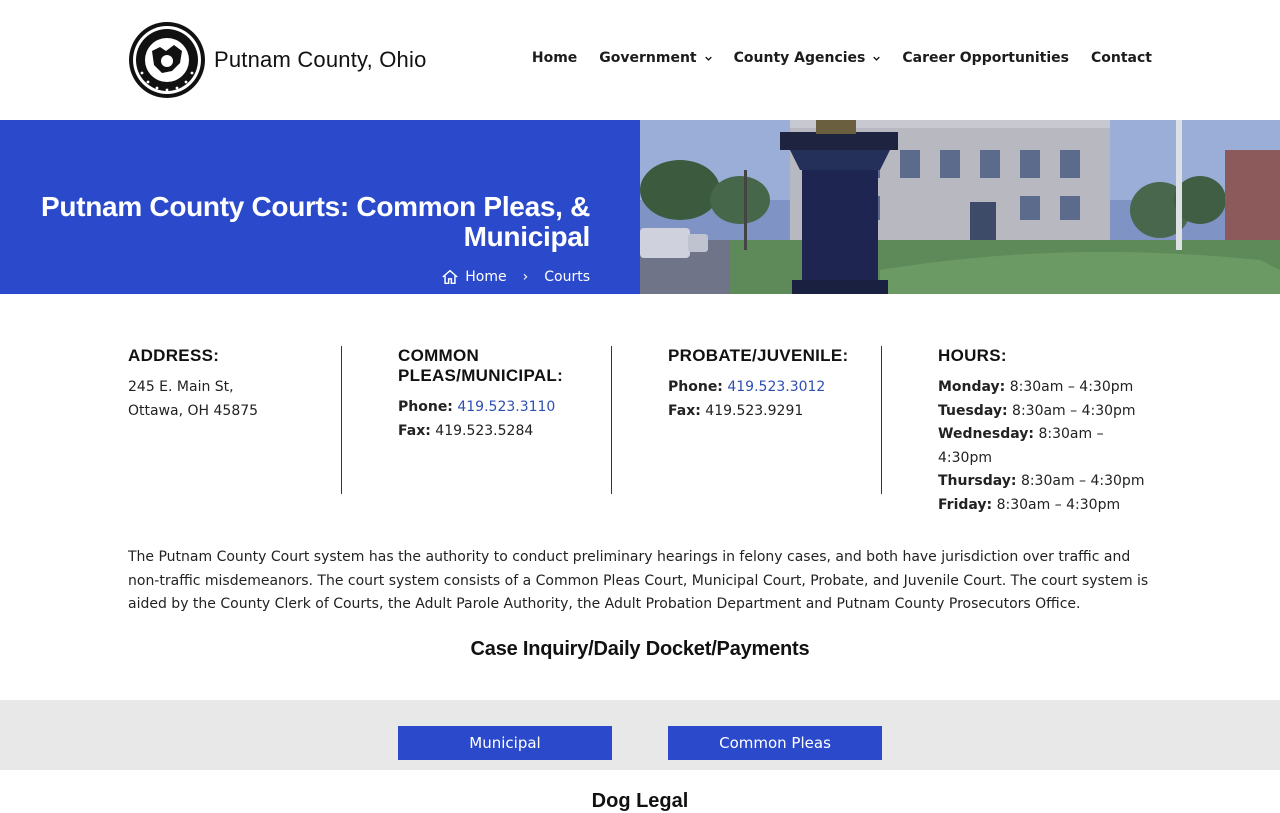  Describe the element at coordinates (972, 355) in the screenshot. I see `hours-heading: HOURS:` at that location.